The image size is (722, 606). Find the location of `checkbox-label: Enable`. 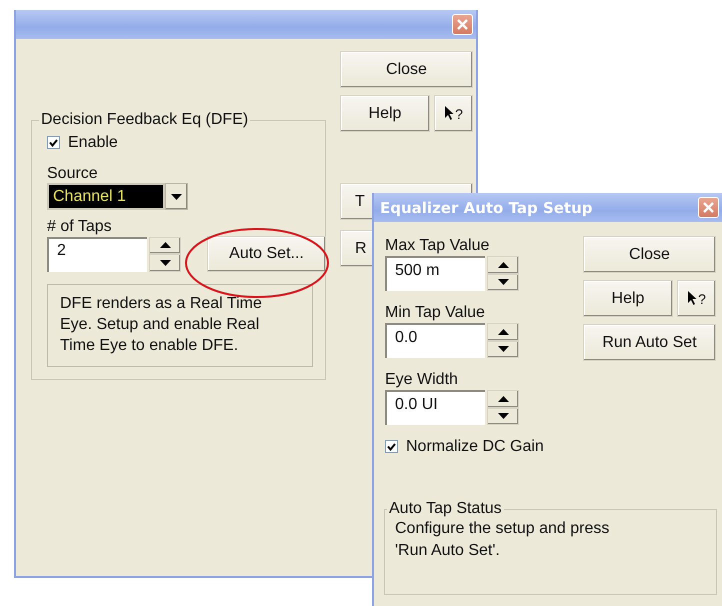

checkbox-label: Enable is located at coordinates (93, 142).